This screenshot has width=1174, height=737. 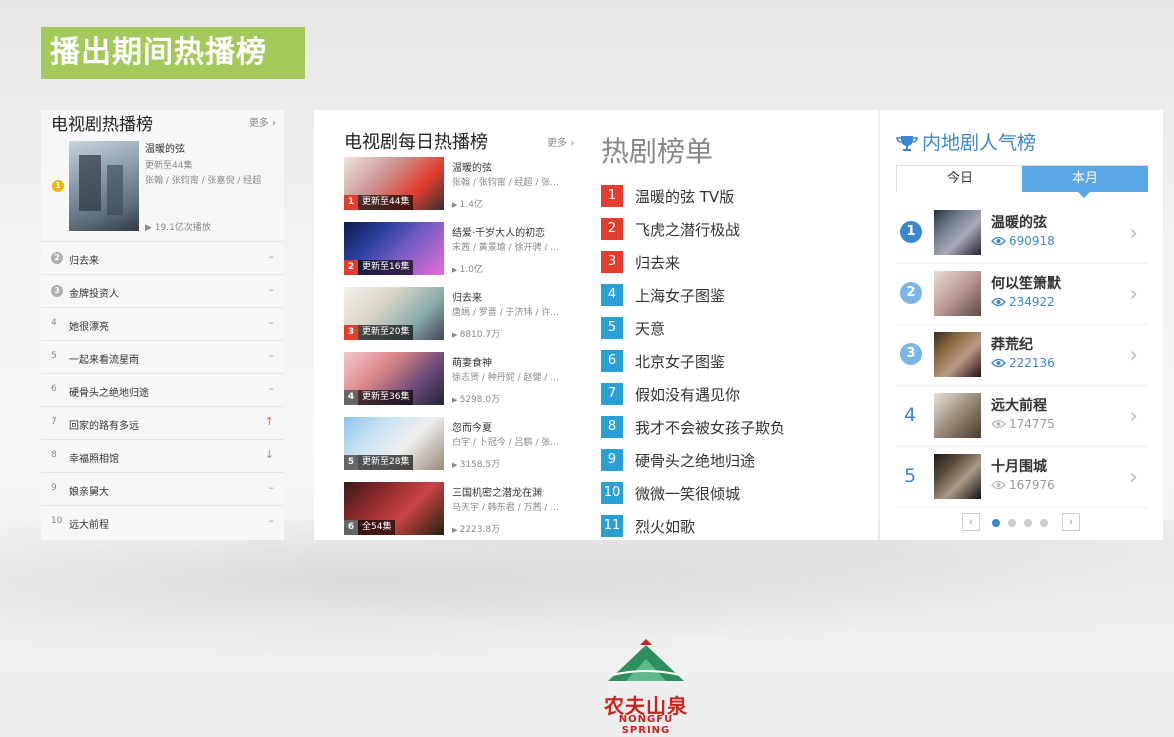 I want to click on hot-list-item: 4 上海女子图鉴, so click(x=663, y=295).